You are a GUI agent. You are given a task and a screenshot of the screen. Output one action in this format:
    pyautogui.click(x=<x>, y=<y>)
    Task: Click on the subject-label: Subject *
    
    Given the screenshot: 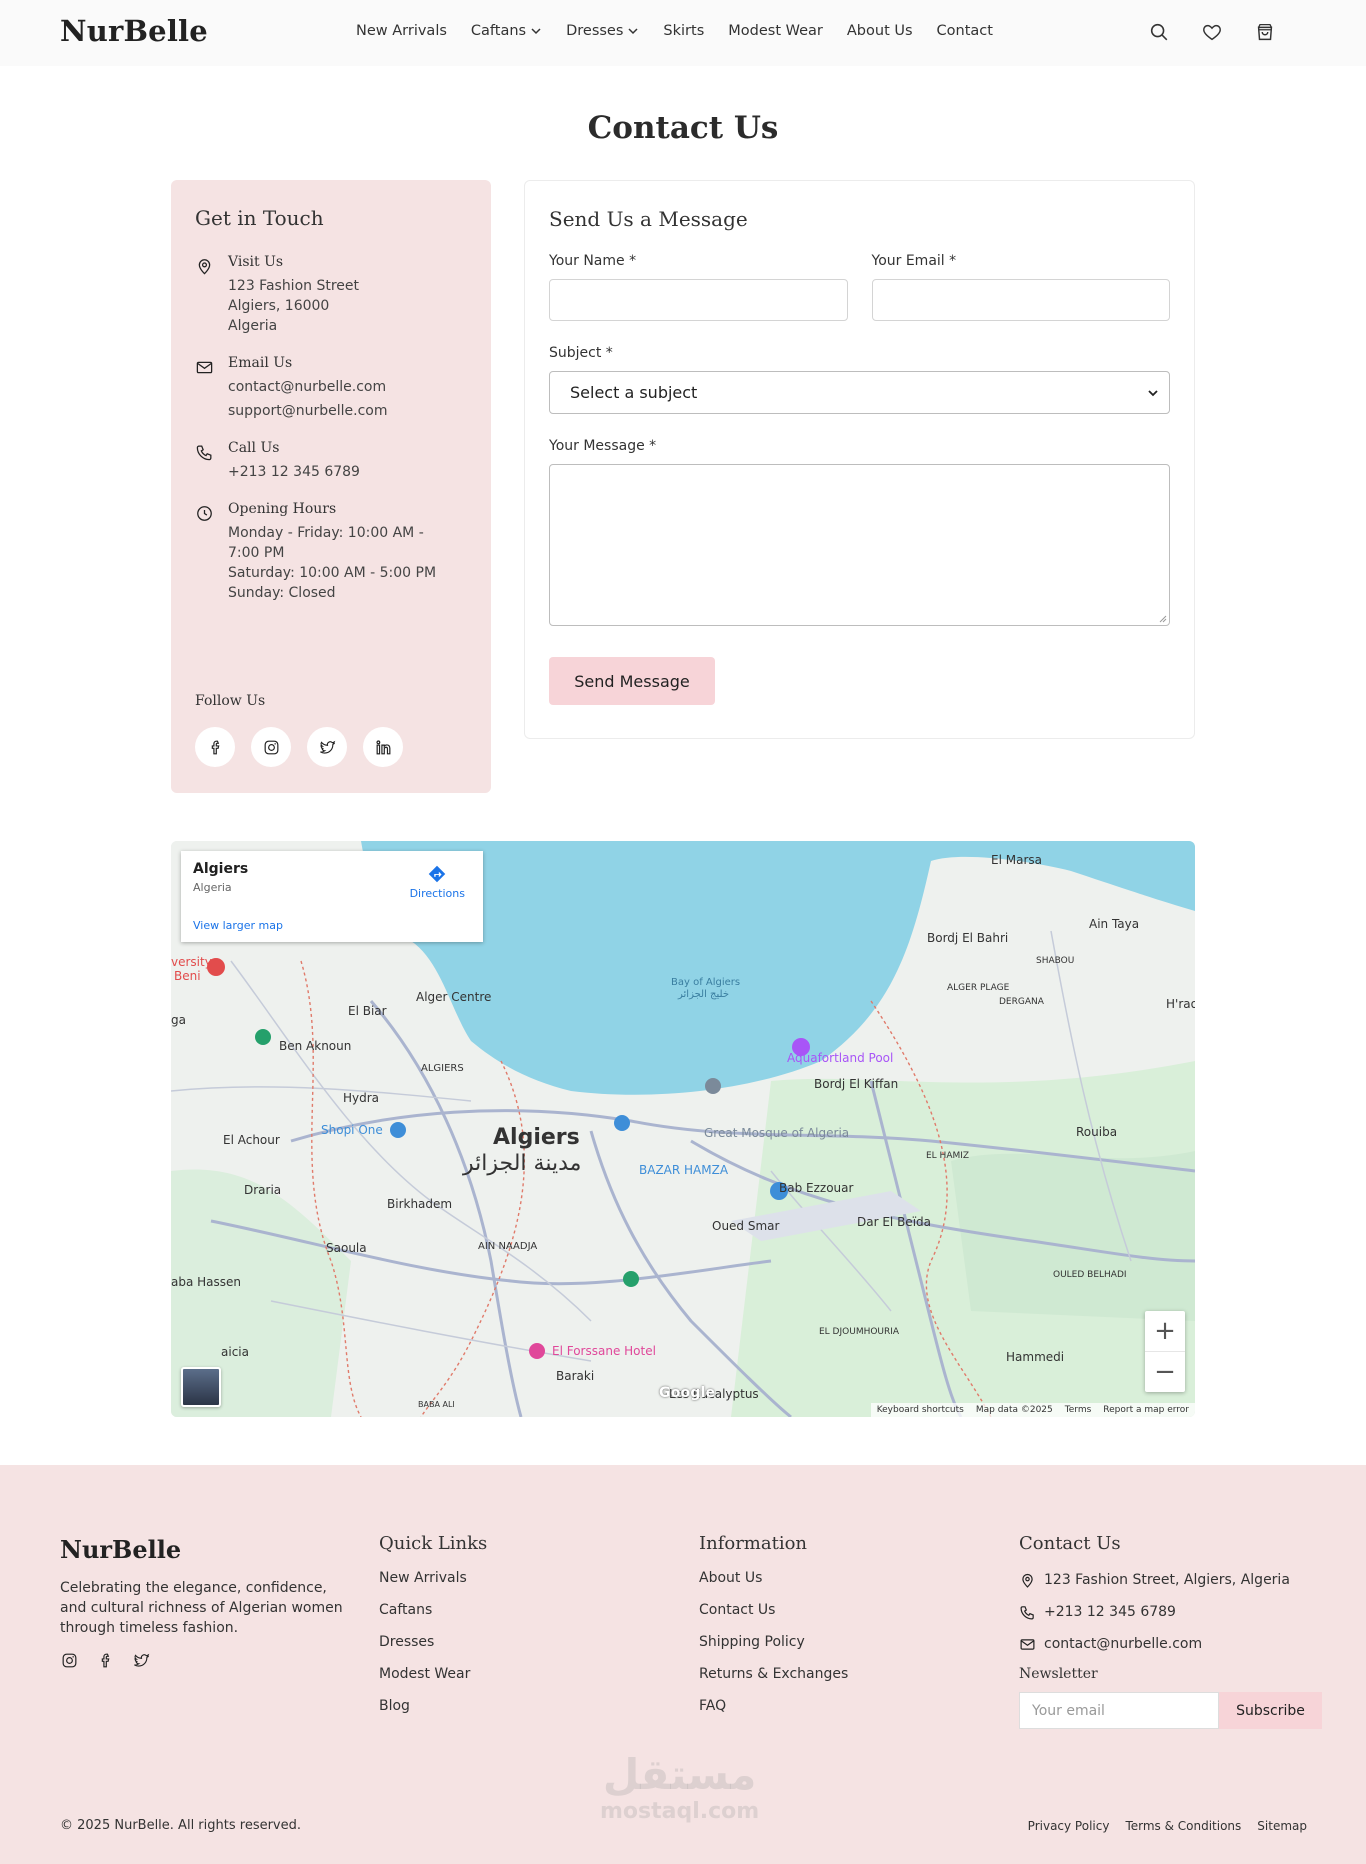 What is the action you would take?
    pyautogui.click(x=581, y=353)
    